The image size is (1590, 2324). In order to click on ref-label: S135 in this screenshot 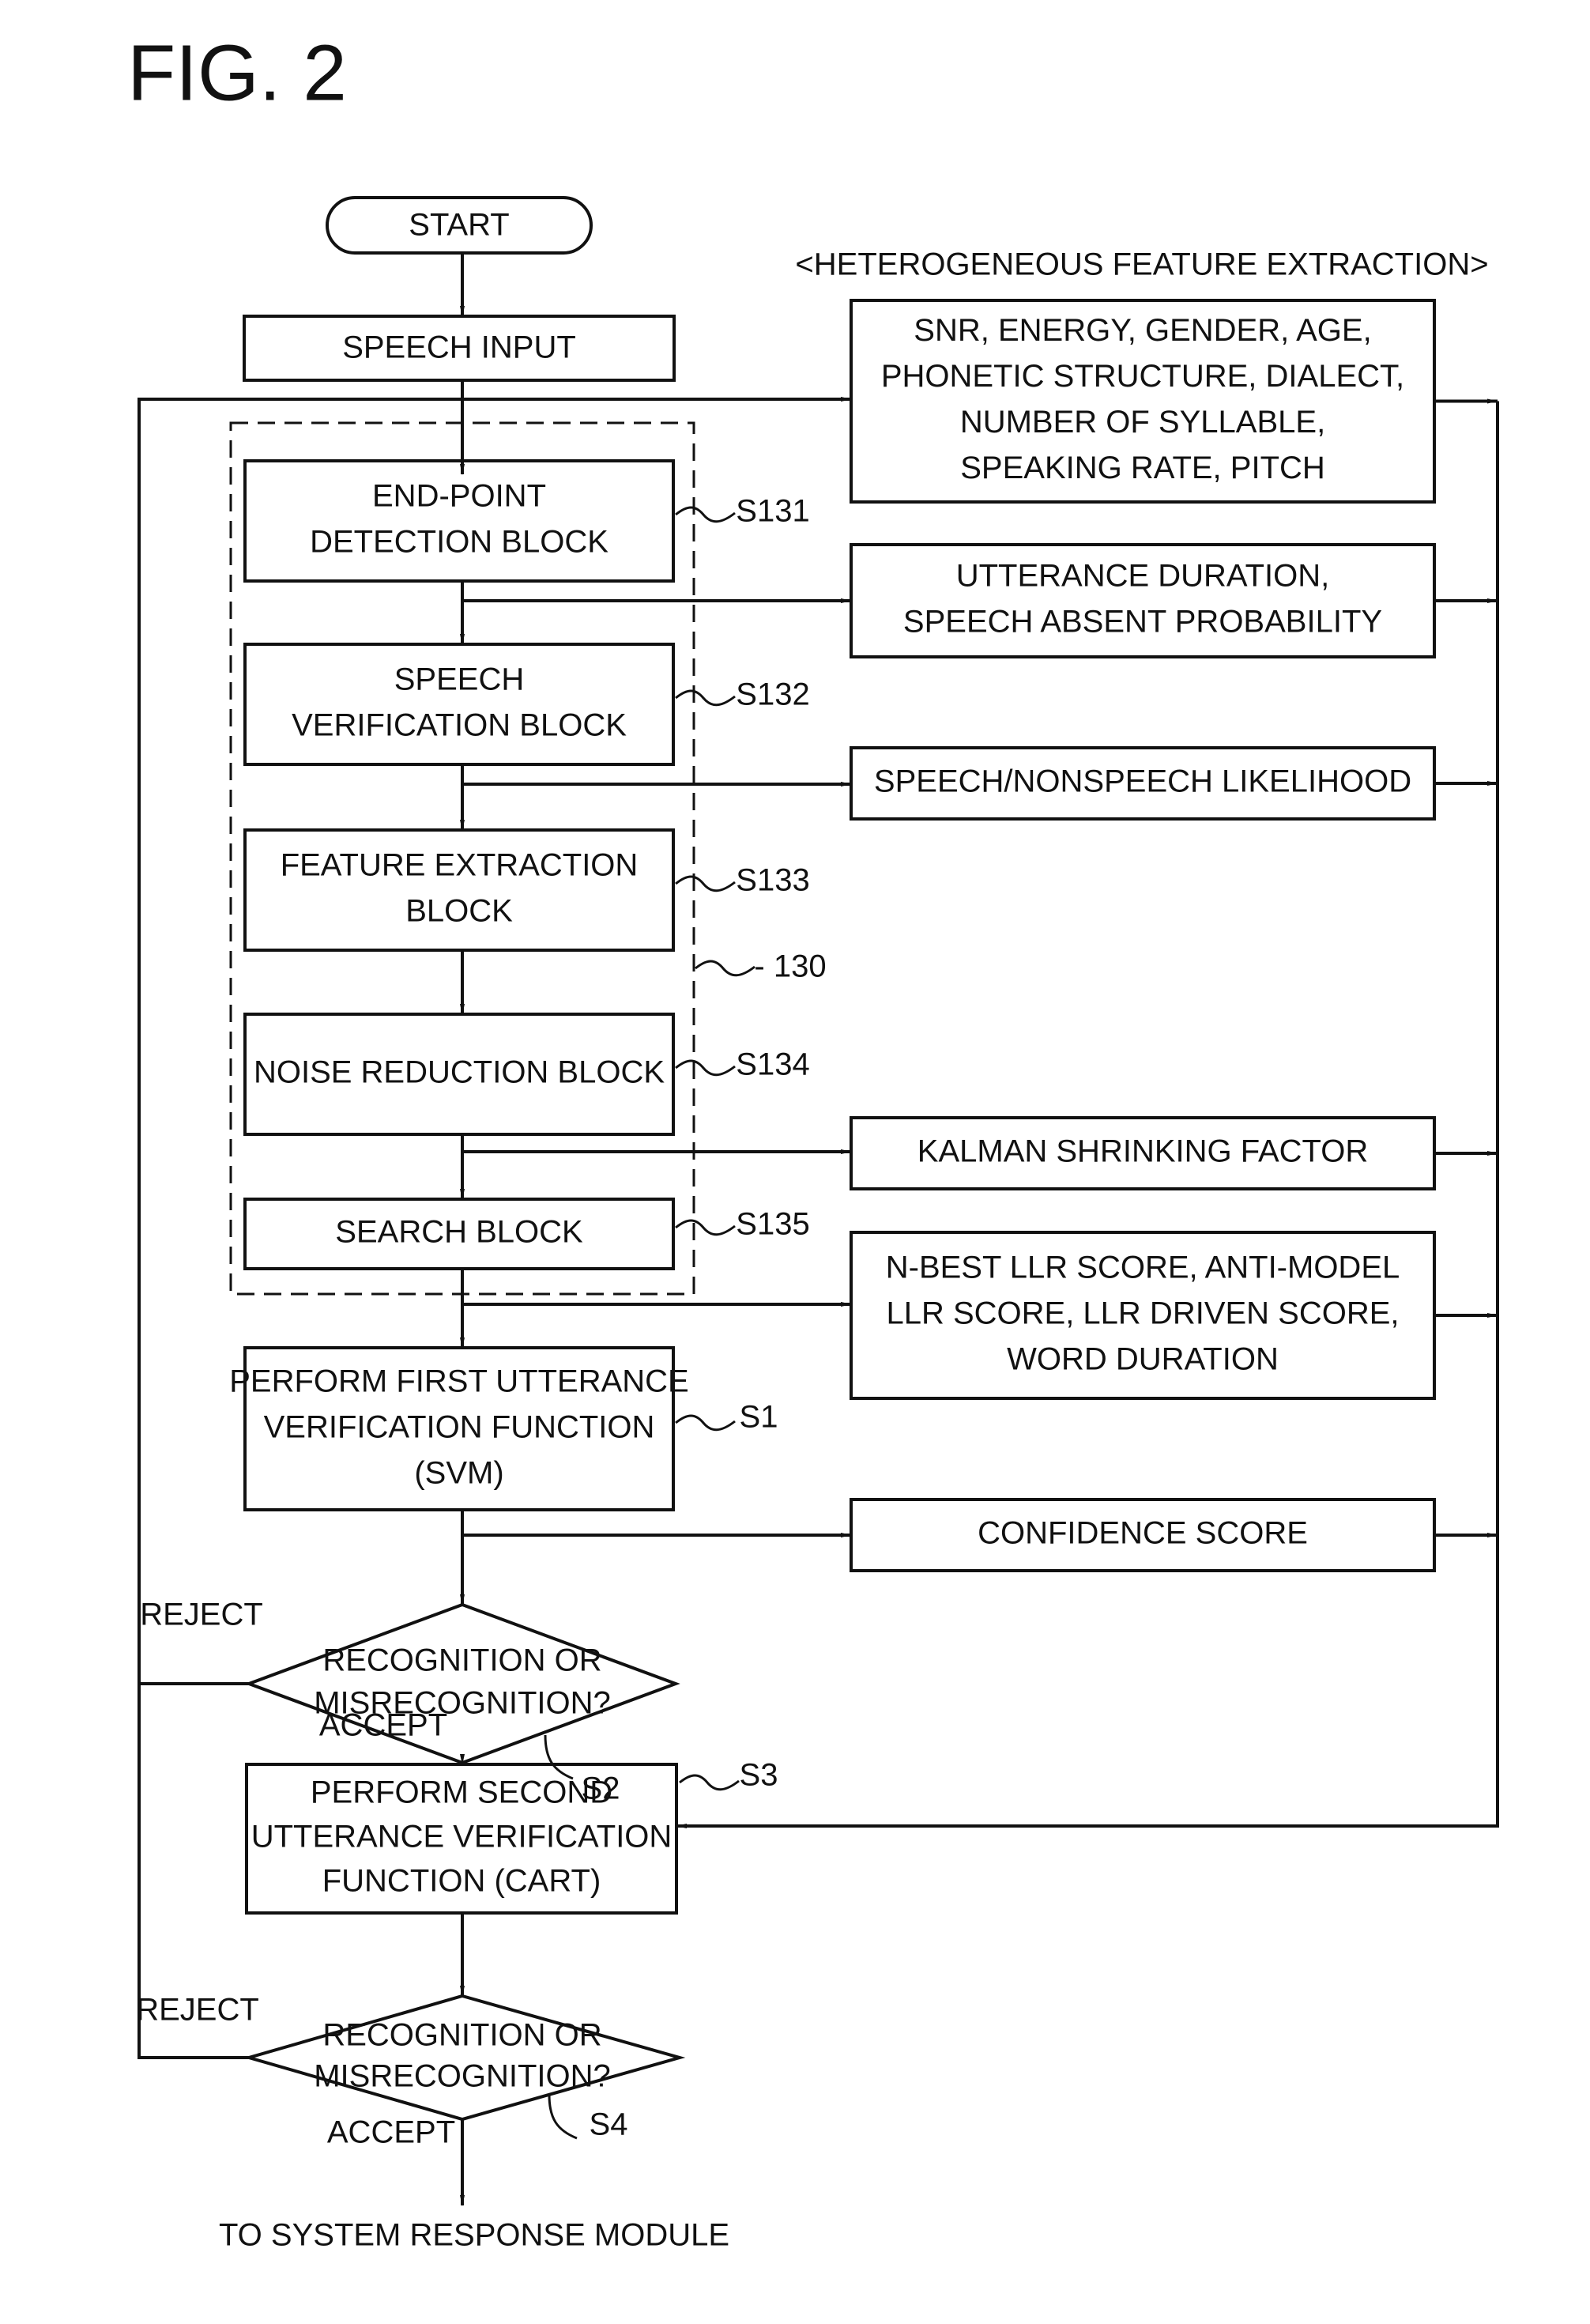, I will do `click(772, 1224)`.